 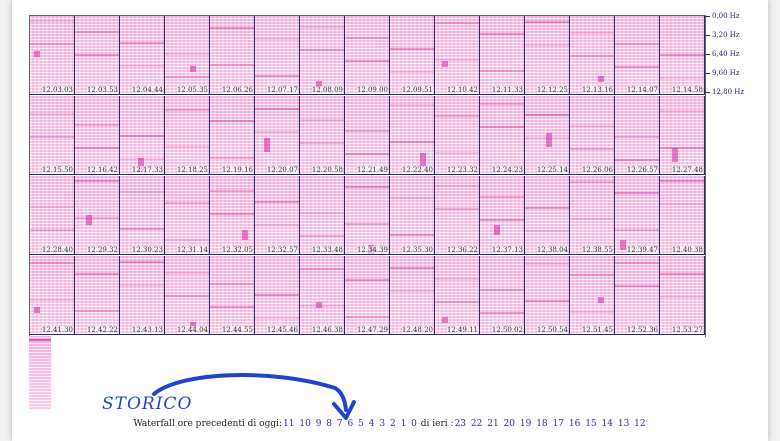 What do you see at coordinates (282, 330) in the screenshot?
I see `waterfall-time-label: 12.45.46` at bounding box center [282, 330].